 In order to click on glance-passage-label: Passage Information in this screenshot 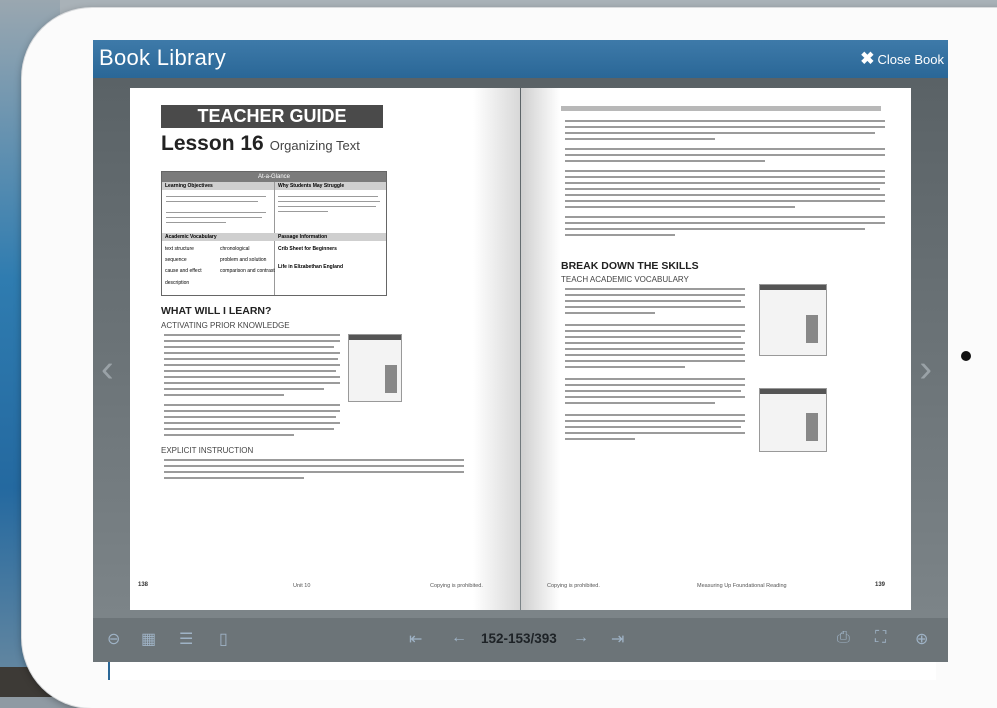, I will do `click(303, 237)`.